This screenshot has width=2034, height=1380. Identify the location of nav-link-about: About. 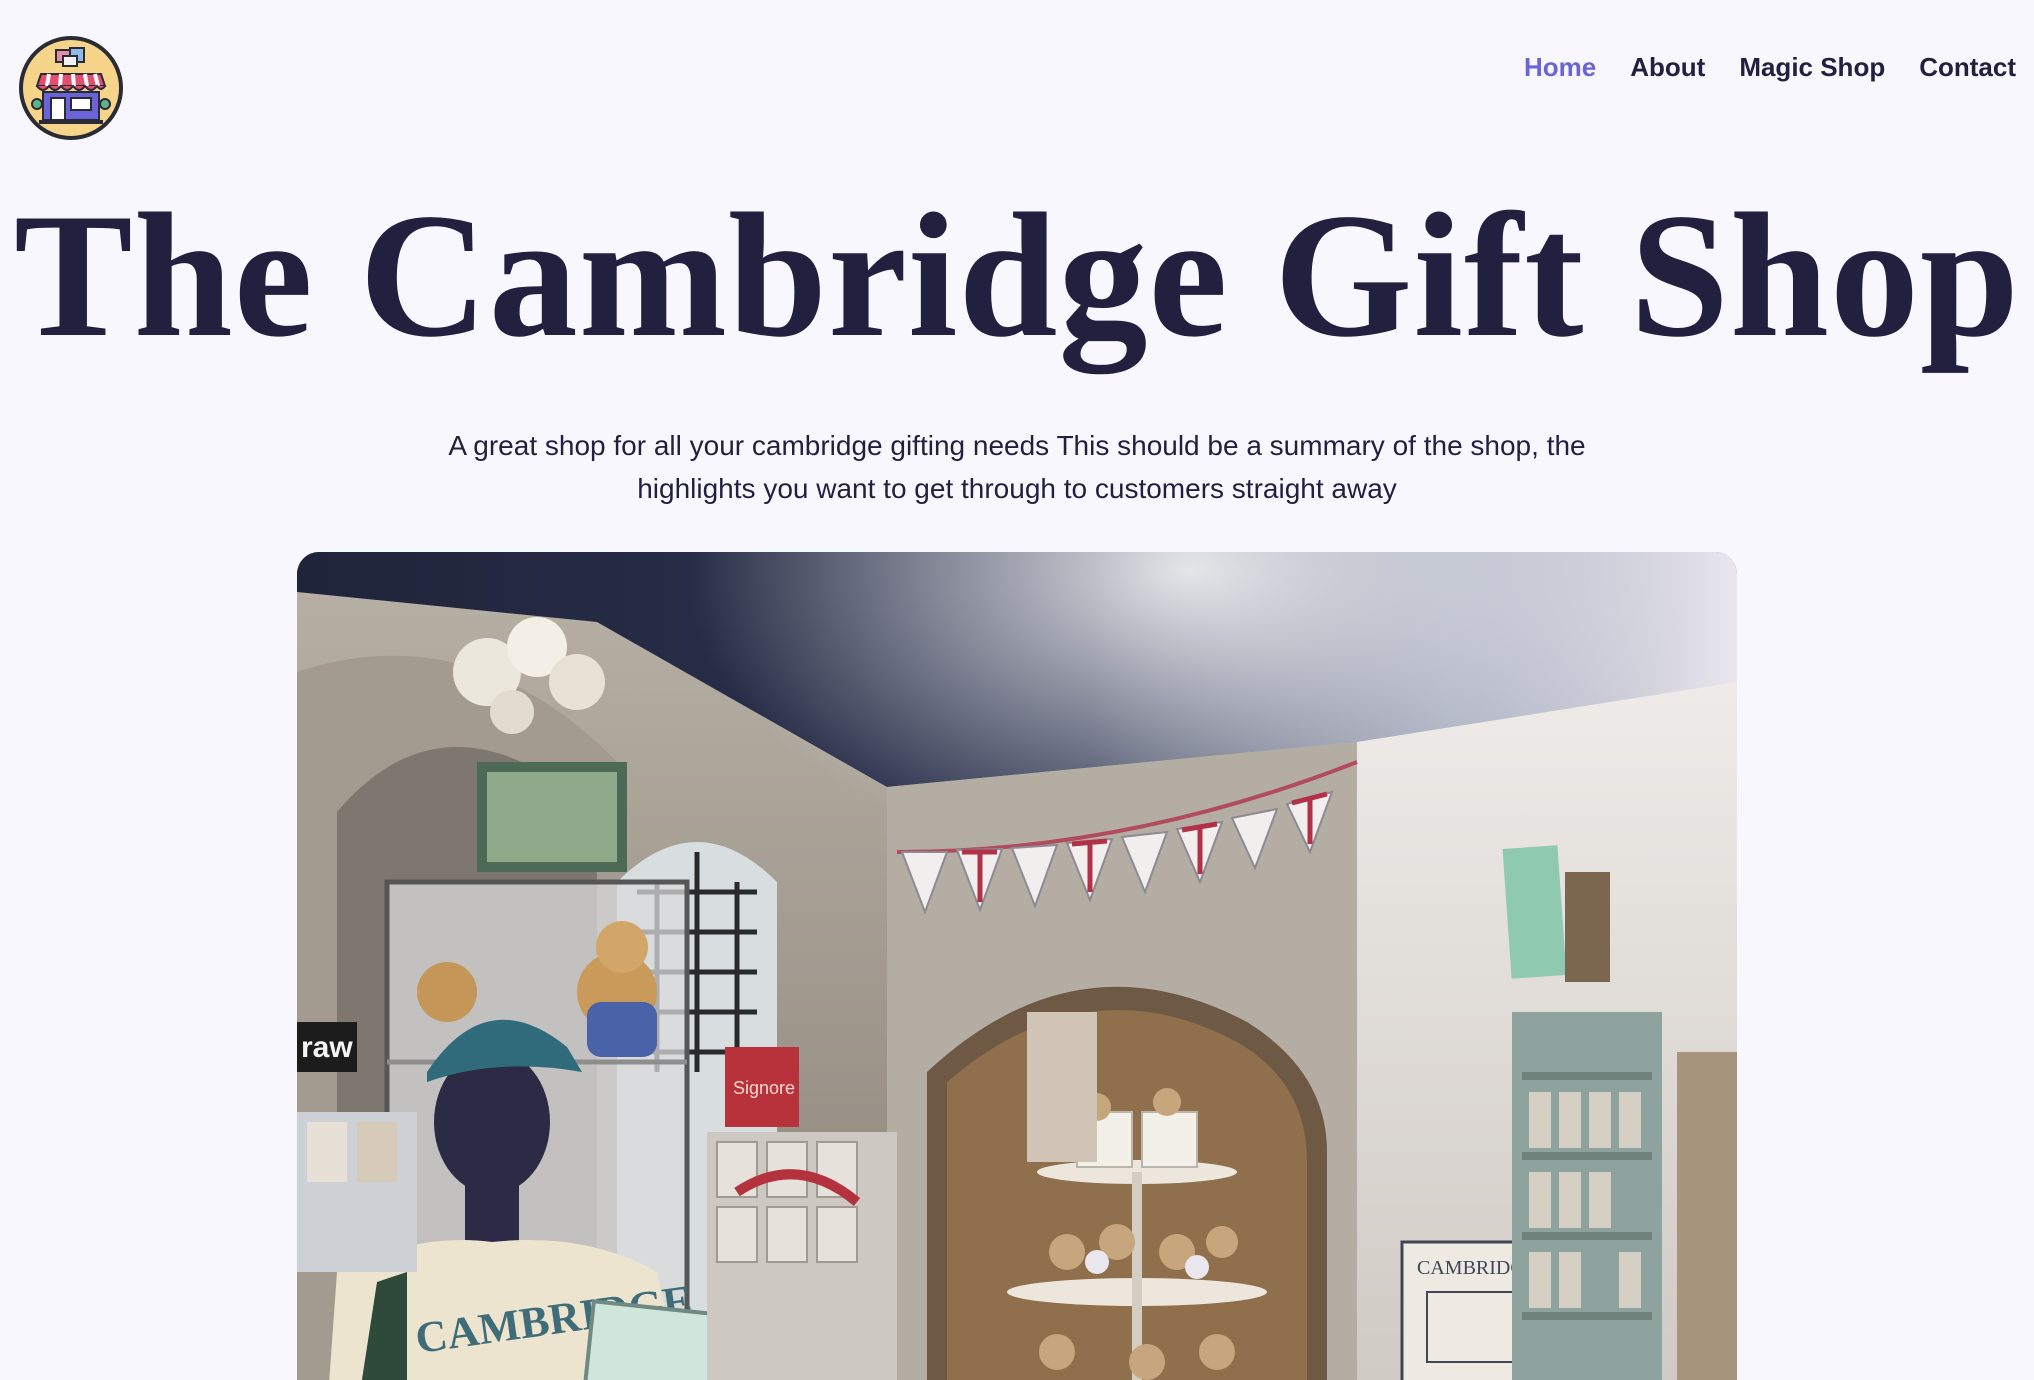
(1667, 67).